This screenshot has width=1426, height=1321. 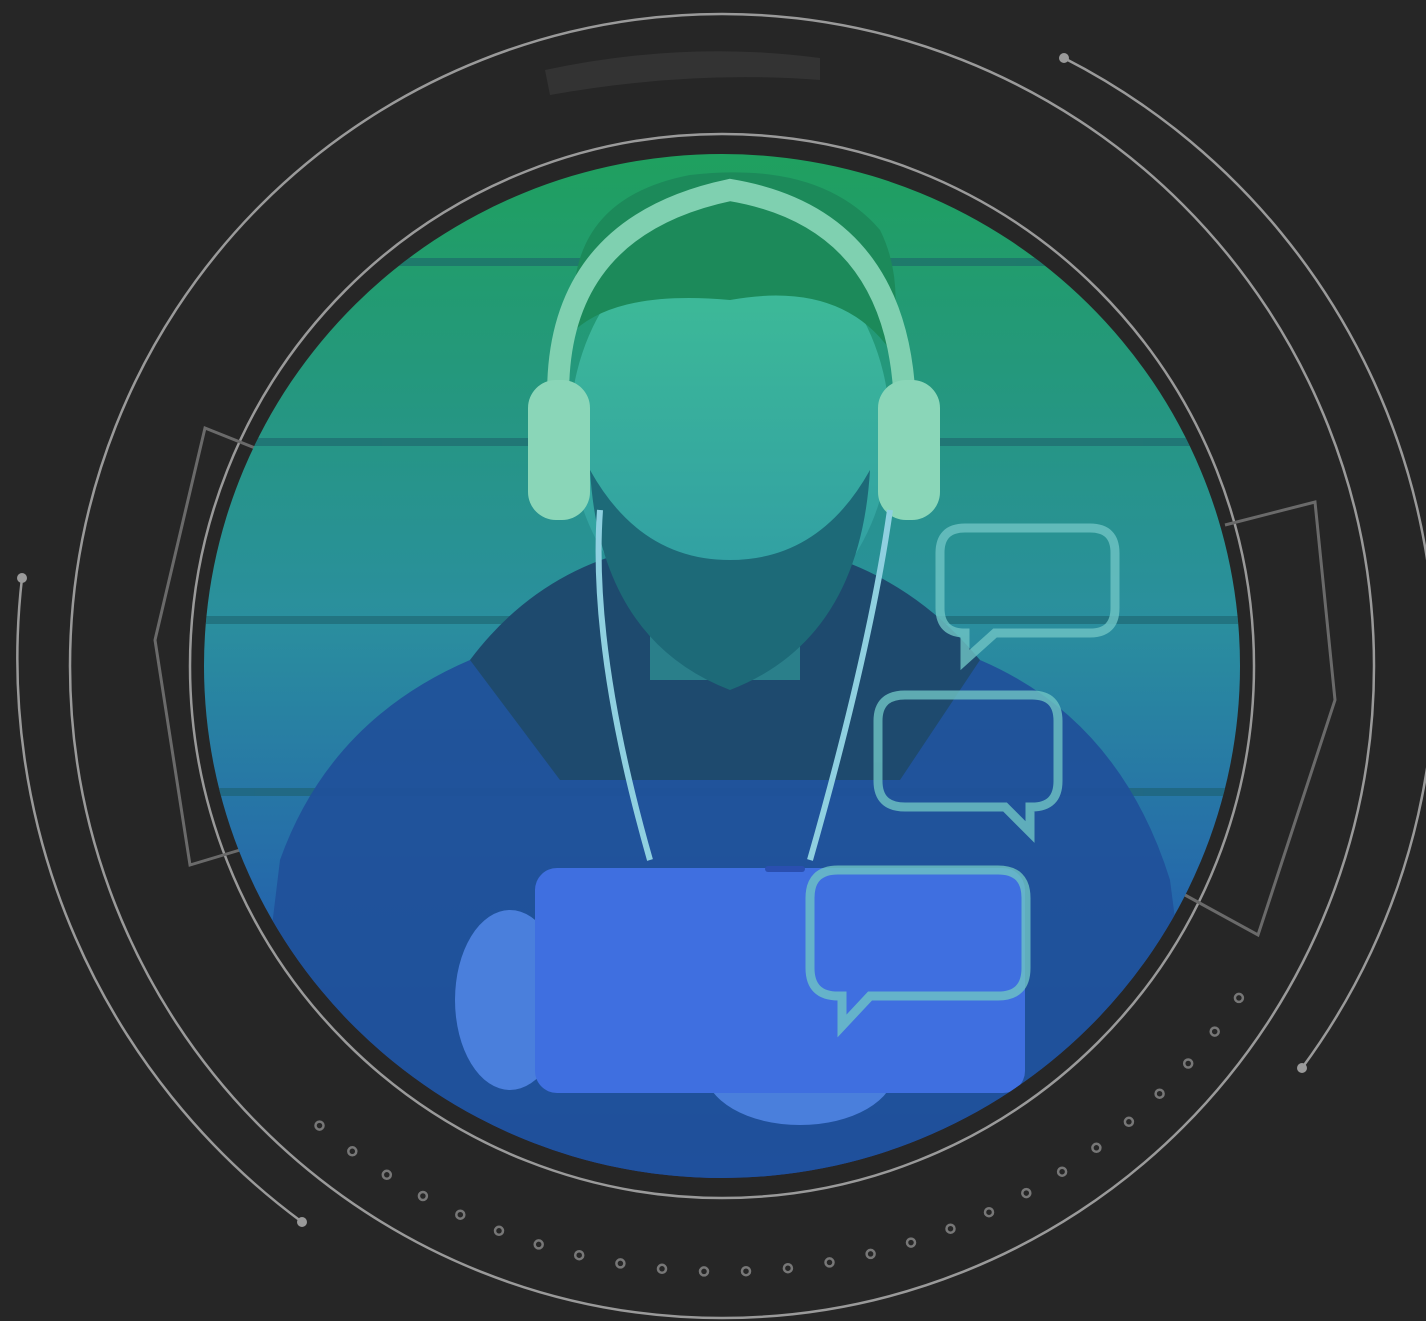 What do you see at coordinates (559, 450) in the screenshot?
I see `left-earcup` at bounding box center [559, 450].